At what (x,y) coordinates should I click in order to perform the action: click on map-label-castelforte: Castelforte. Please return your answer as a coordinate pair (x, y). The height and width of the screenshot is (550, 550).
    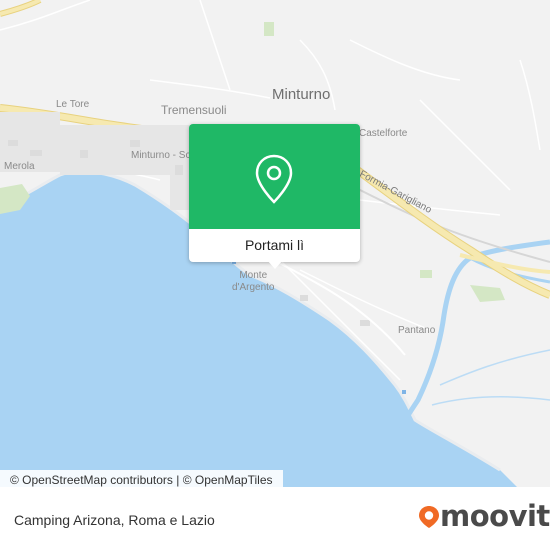
    Looking at the image, I should click on (383, 133).